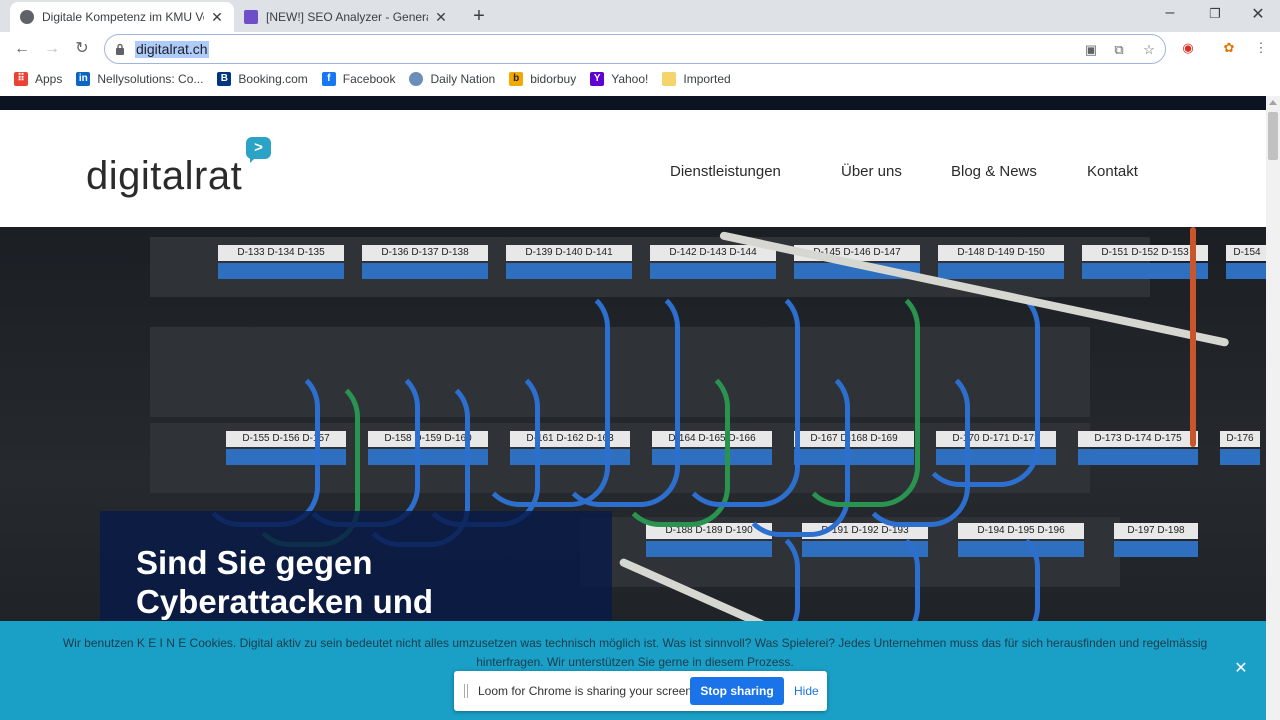 The width and height of the screenshot is (1280, 720). I want to click on bookmark-booking: B Booking.com, so click(262, 79).